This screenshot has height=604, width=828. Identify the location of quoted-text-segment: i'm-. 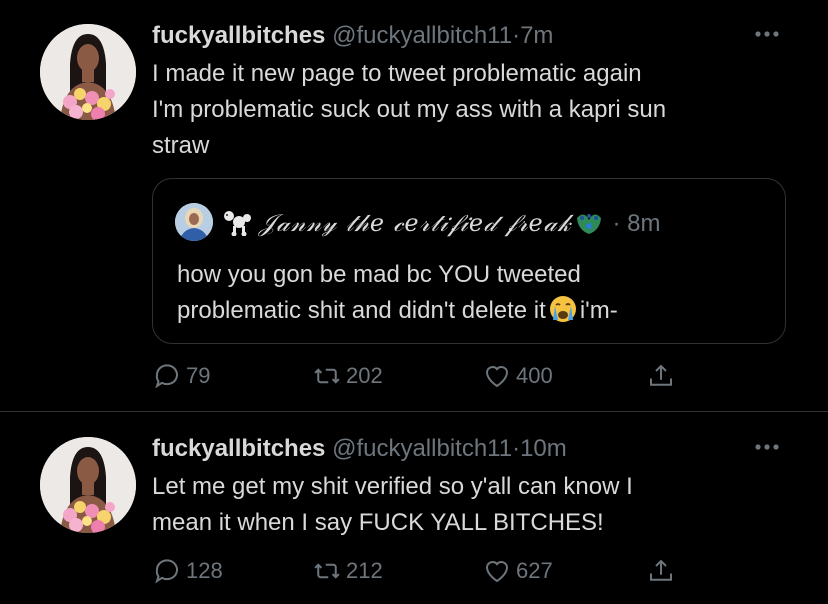
(598, 310).